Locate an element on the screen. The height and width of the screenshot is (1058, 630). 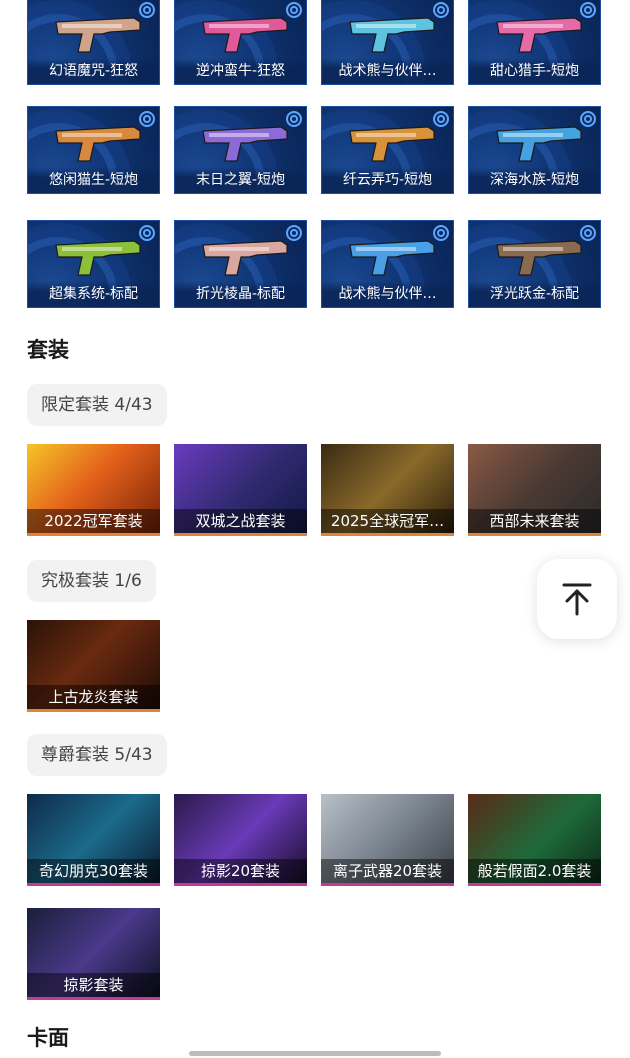
arrow-up-to-line-icon is located at coordinates (577, 599).